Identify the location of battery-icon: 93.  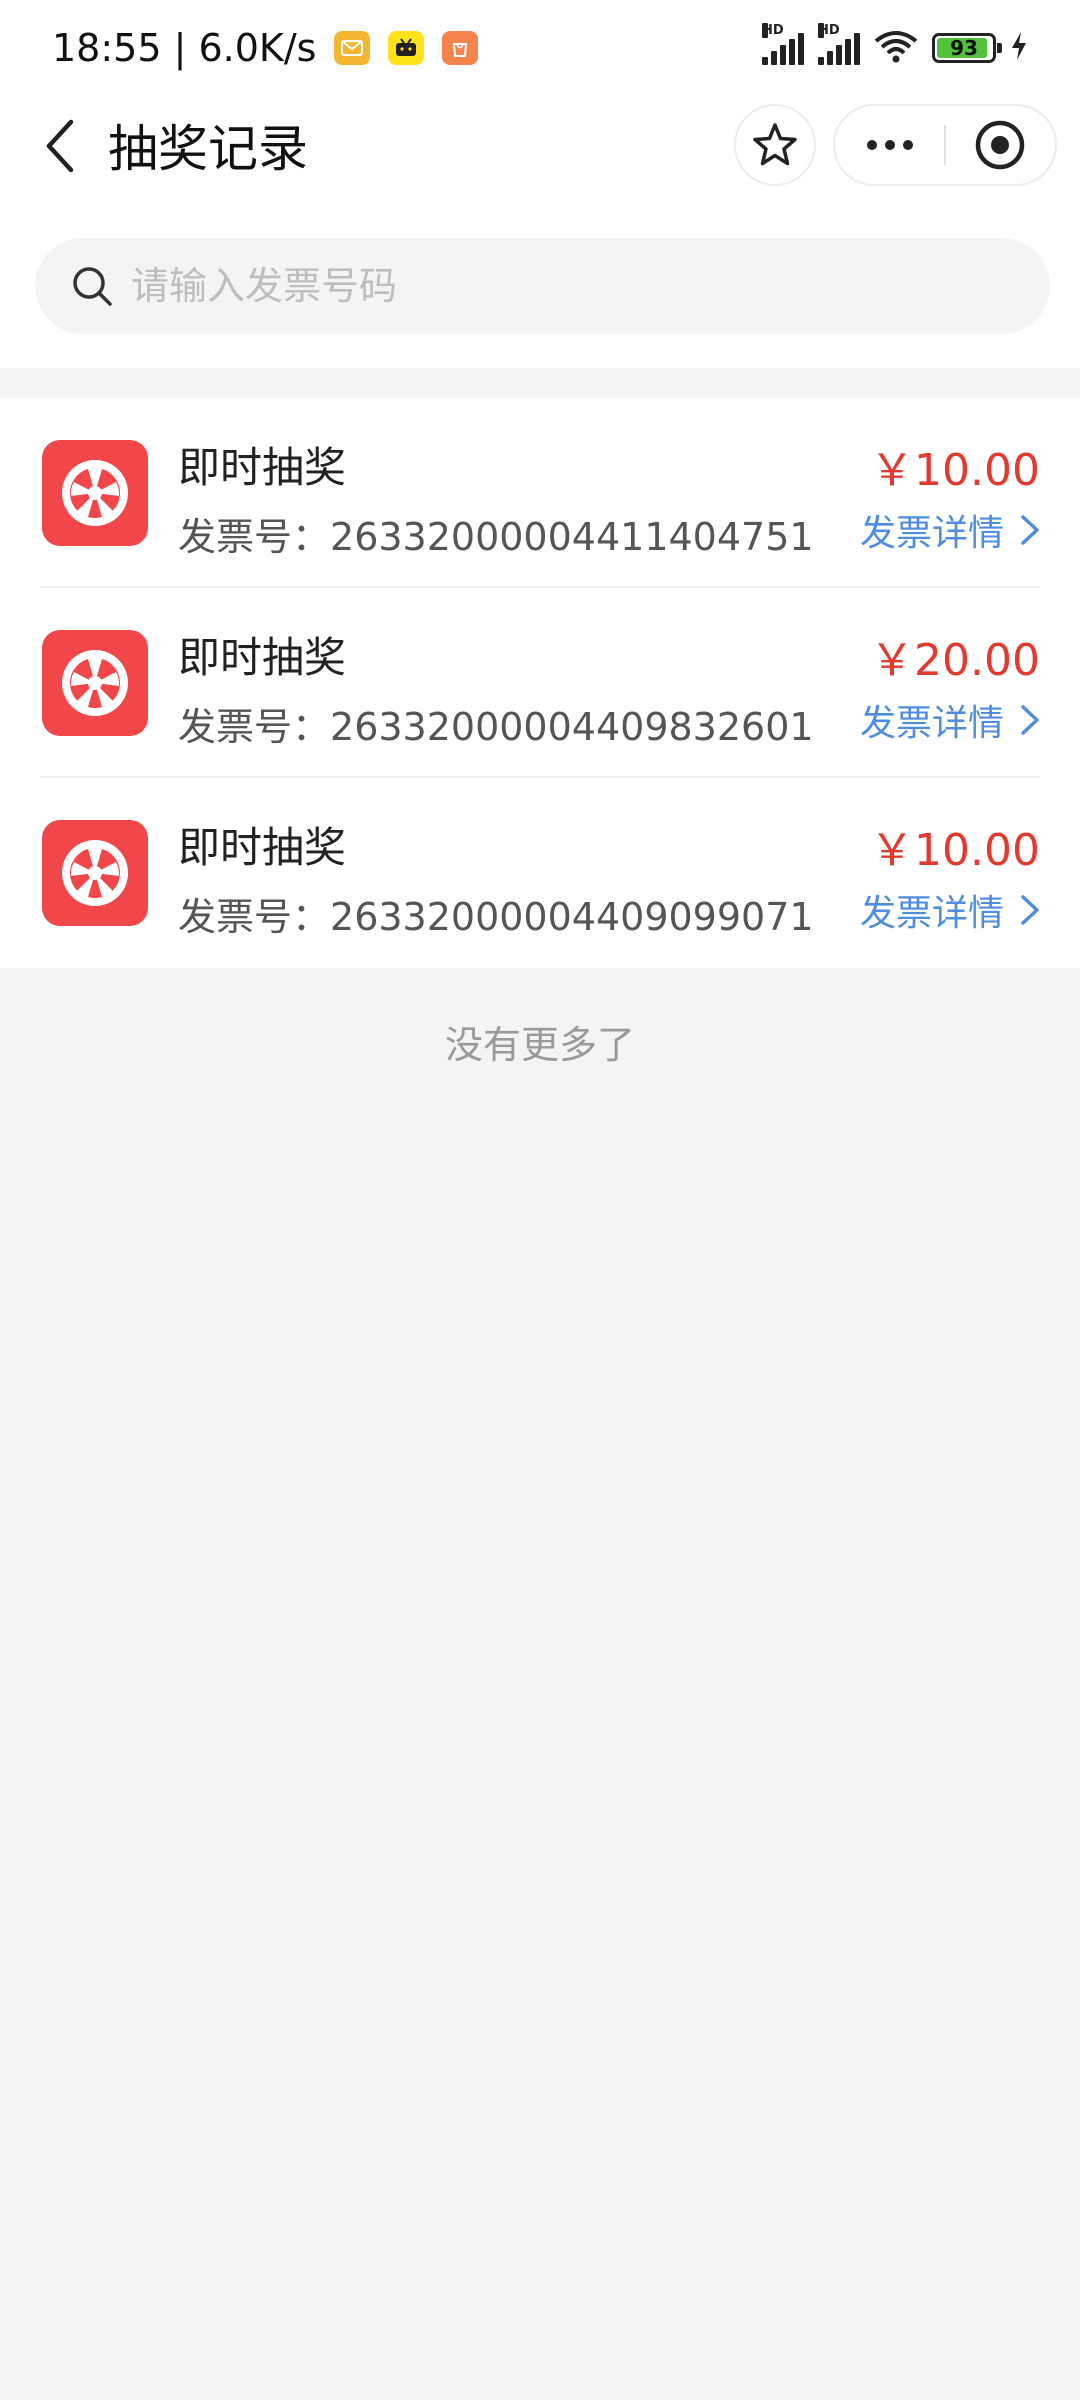
(967, 48).